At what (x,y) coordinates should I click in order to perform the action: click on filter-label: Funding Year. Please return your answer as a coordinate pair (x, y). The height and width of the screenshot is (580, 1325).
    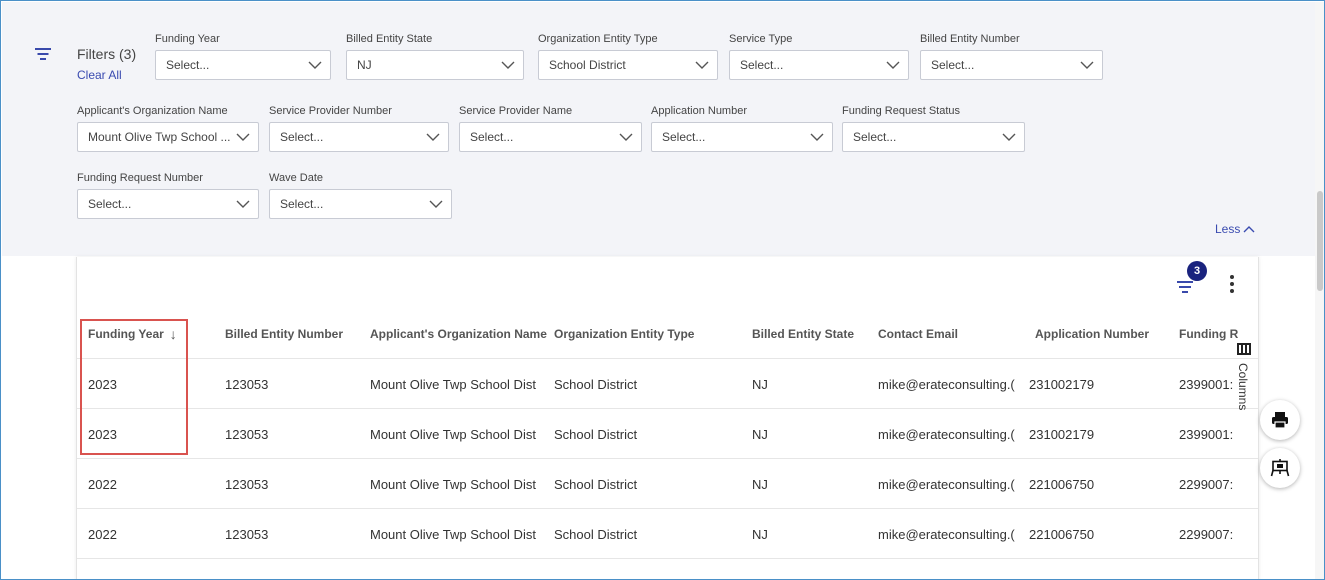
    Looking at the image, I should click on (187, 39).